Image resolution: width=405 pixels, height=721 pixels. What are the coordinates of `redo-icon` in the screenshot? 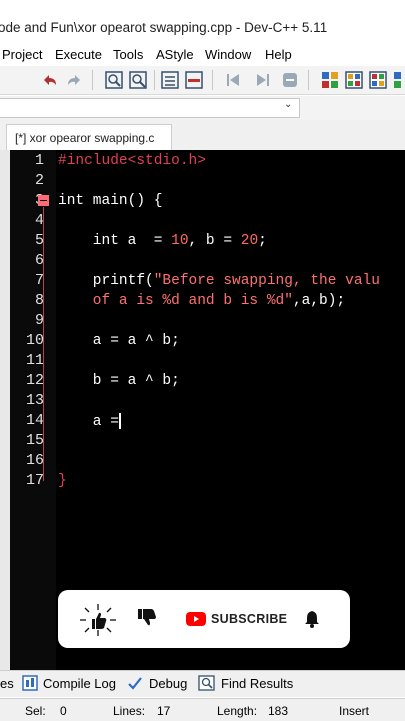 It's located at (74, 80).